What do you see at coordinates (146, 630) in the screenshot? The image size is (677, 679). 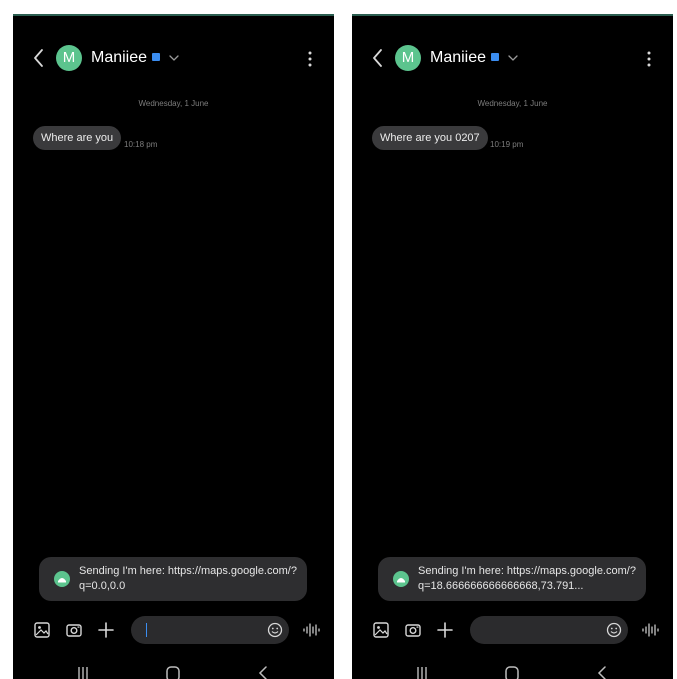 I see `text-cursor` at bounding box center [146, 630].